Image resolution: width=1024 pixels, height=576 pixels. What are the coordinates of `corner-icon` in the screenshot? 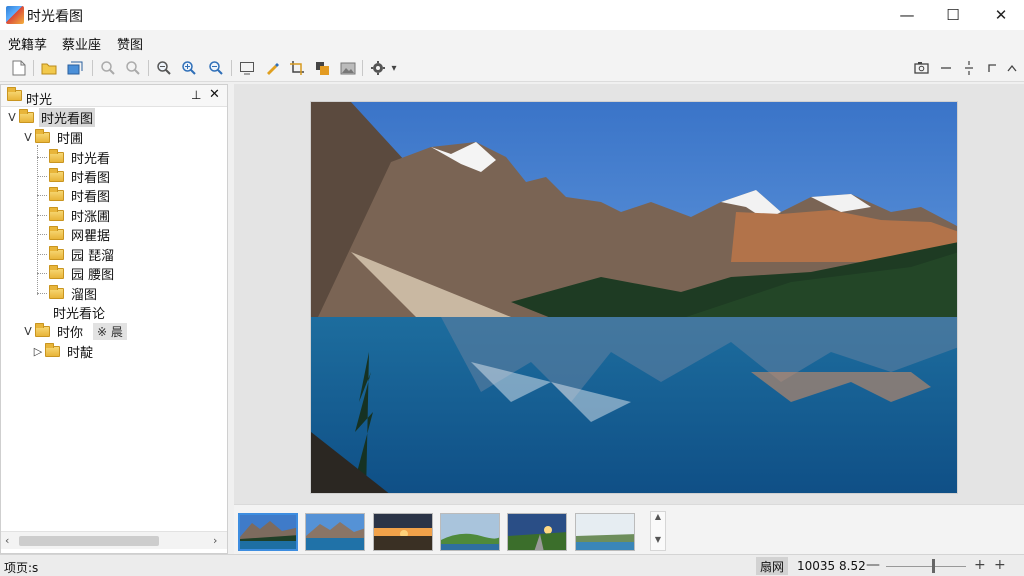 It's located at (992, 68).